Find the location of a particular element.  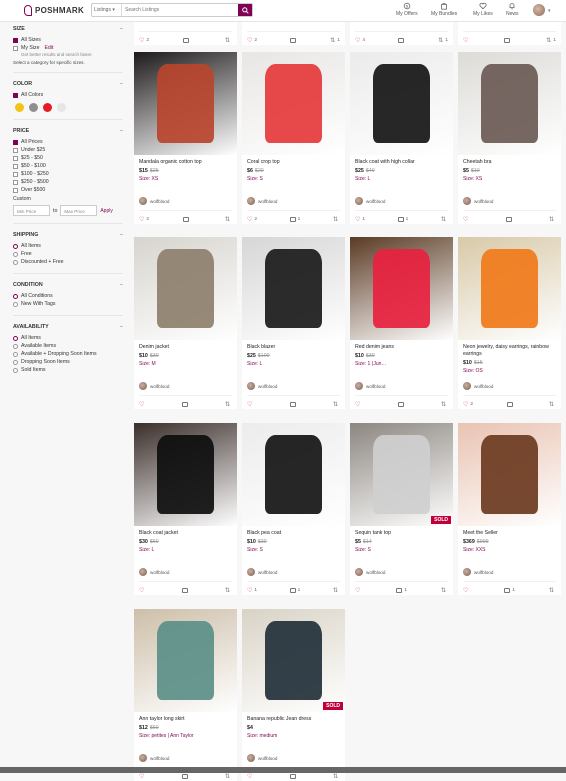

filter-option: Available Items is located at coordinates (68, 346).